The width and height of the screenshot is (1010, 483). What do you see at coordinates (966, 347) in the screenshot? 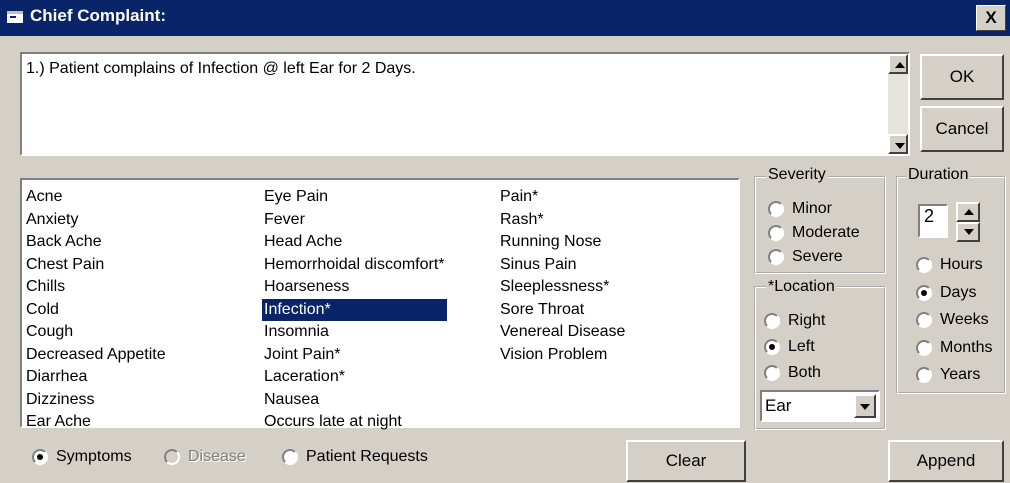
I see `duration-radio-months-label: Months` at bounding box center [966, 347].